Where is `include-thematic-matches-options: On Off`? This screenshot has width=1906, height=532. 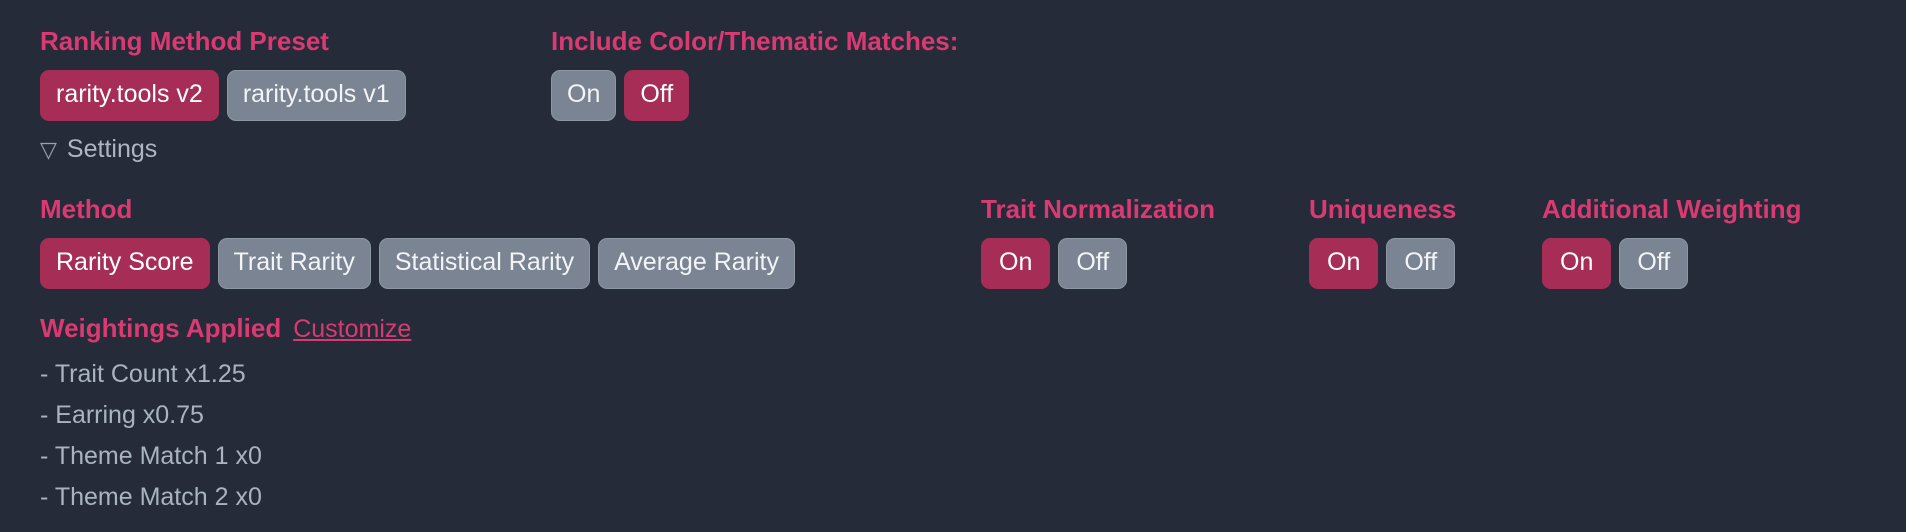 include-thematic-matches-options: On Off is located at coordinates (754, 95).